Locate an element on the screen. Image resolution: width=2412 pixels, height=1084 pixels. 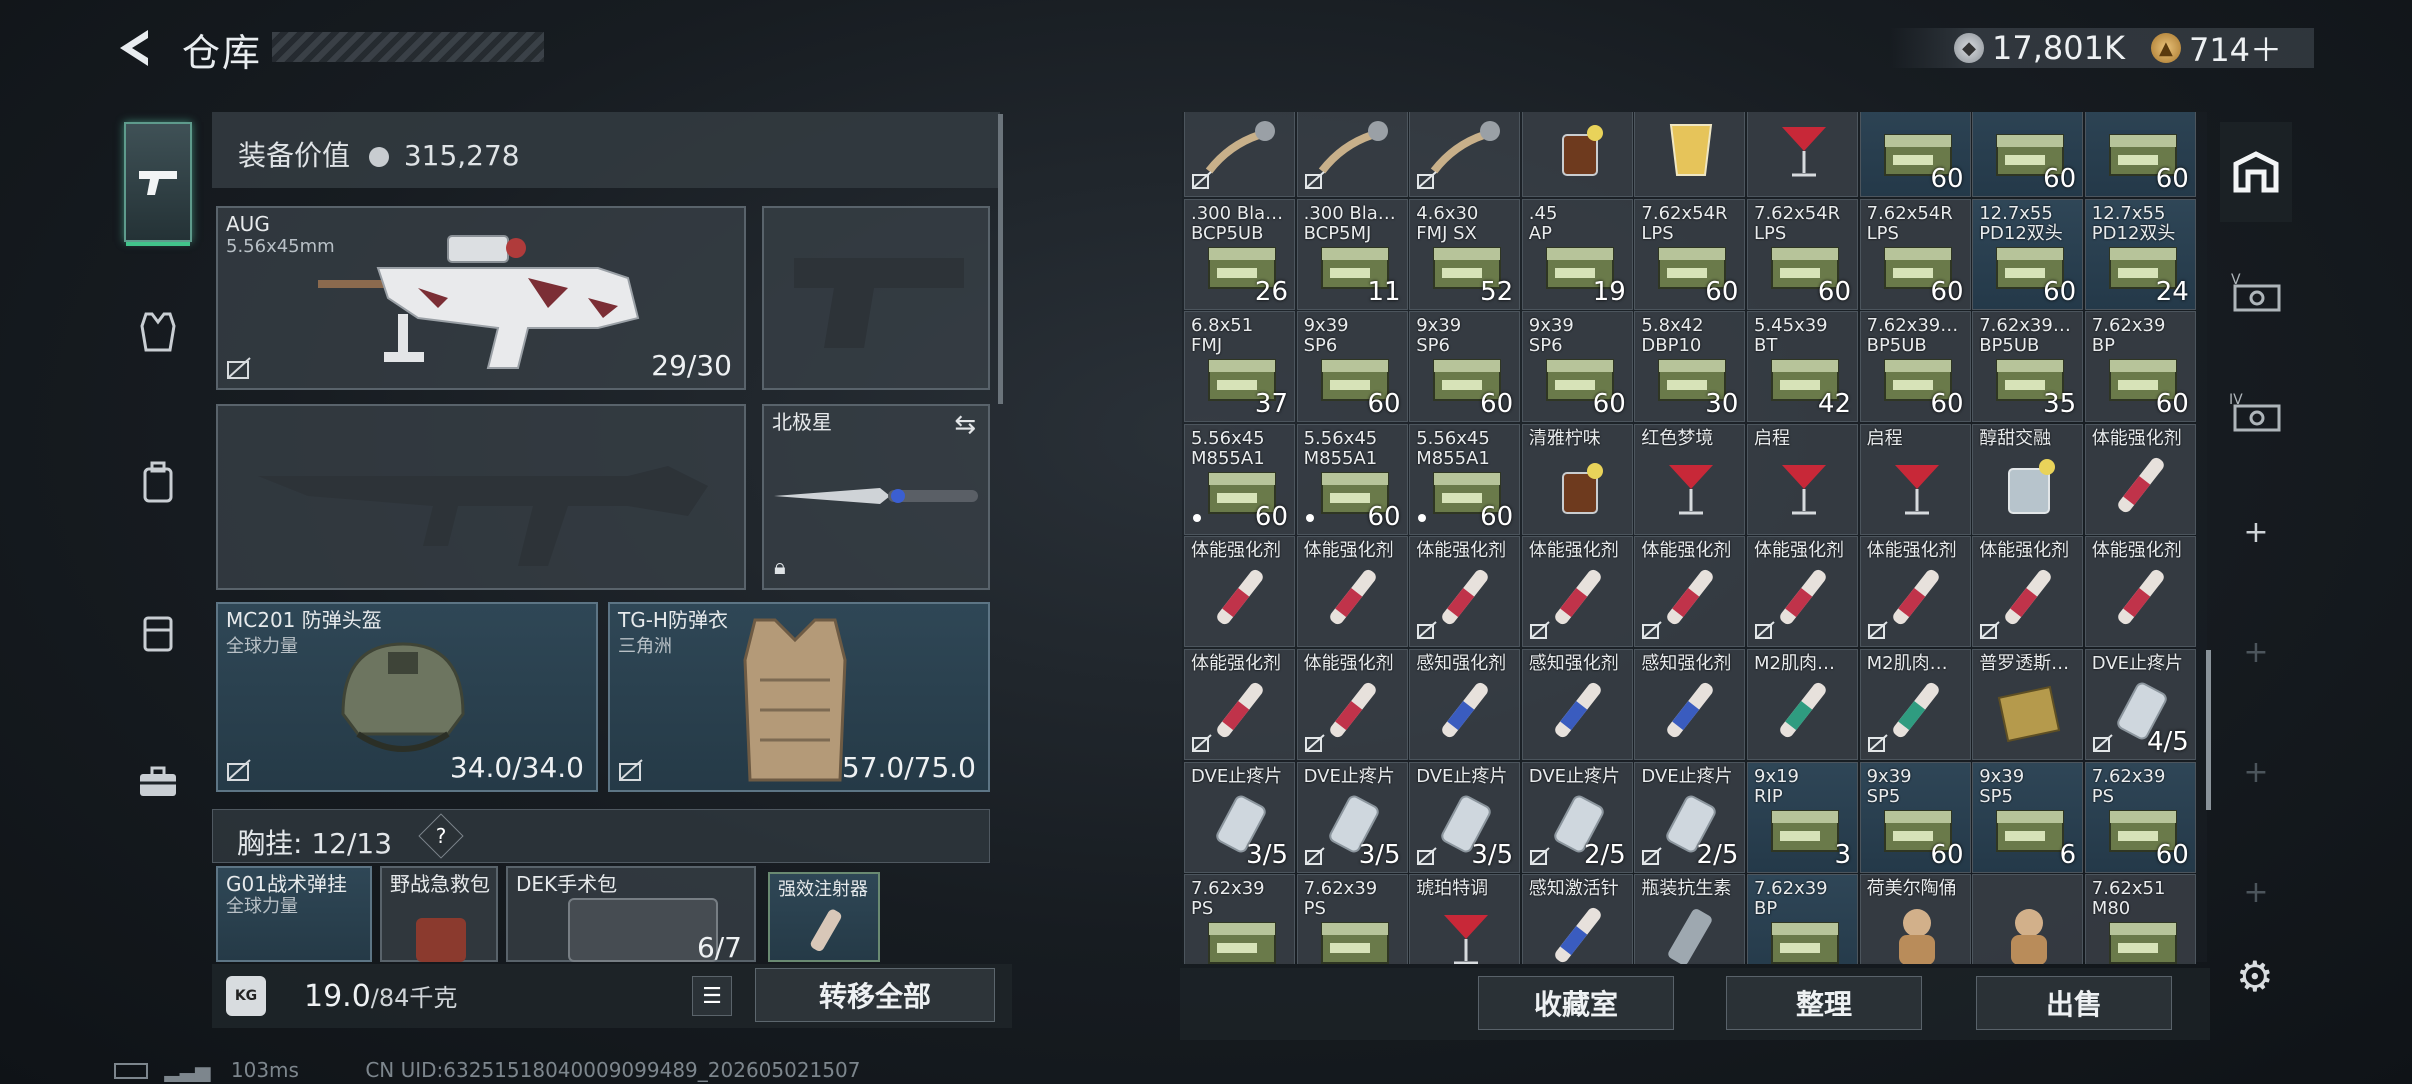
storage-item-cell: 荷美尔陶俑 is located at coordinates (1915, 919).